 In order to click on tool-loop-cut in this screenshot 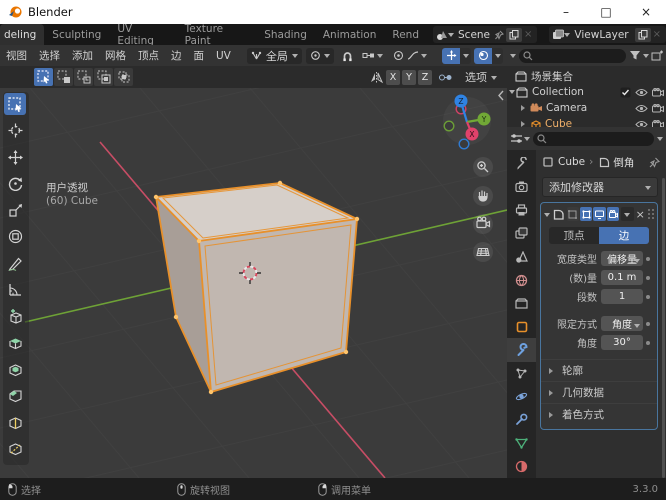, I will do `click(15, 422)`.